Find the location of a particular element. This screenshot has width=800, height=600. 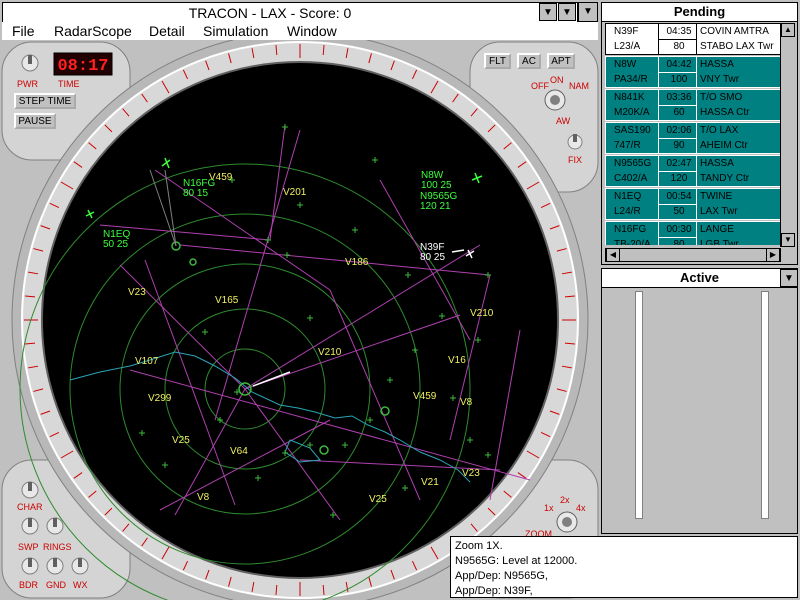

strip-time: 04:35 is located at coordinates (679, 31).